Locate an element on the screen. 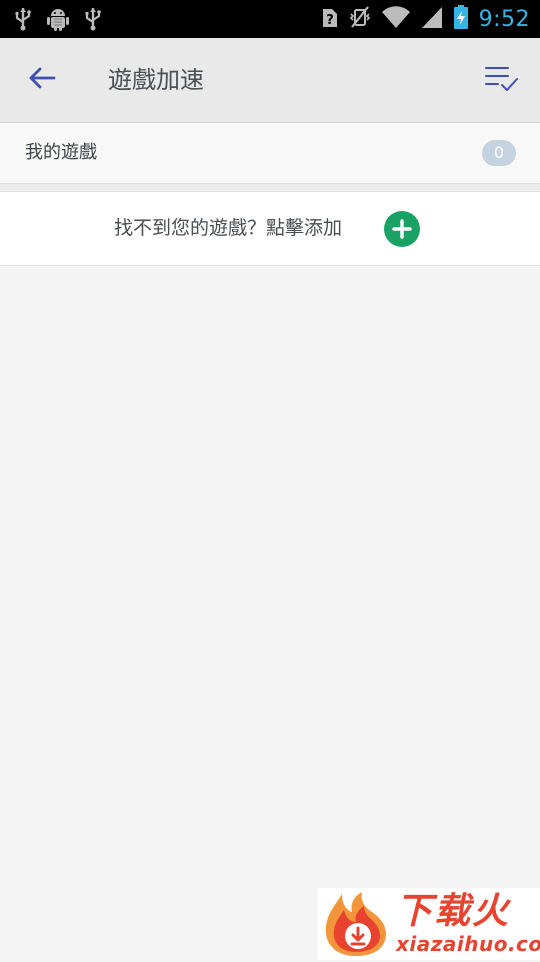 This screenshot has width=540, height=962. status-right-icons: ? 9:52 is located at coordinates (425, 19).